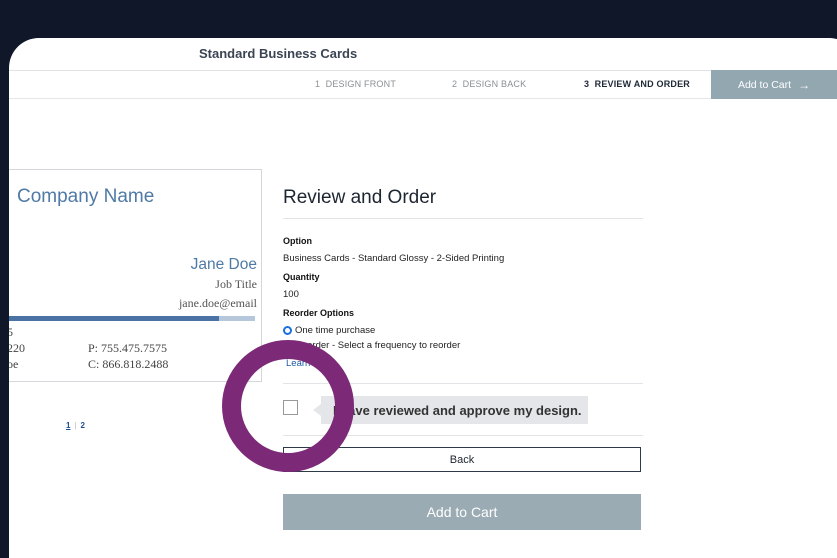 This screenshot has height=558, width=837. Describe the element at coordinates (804, 84) in the screenshot. I see `arrow-right-icon: →` at that location.